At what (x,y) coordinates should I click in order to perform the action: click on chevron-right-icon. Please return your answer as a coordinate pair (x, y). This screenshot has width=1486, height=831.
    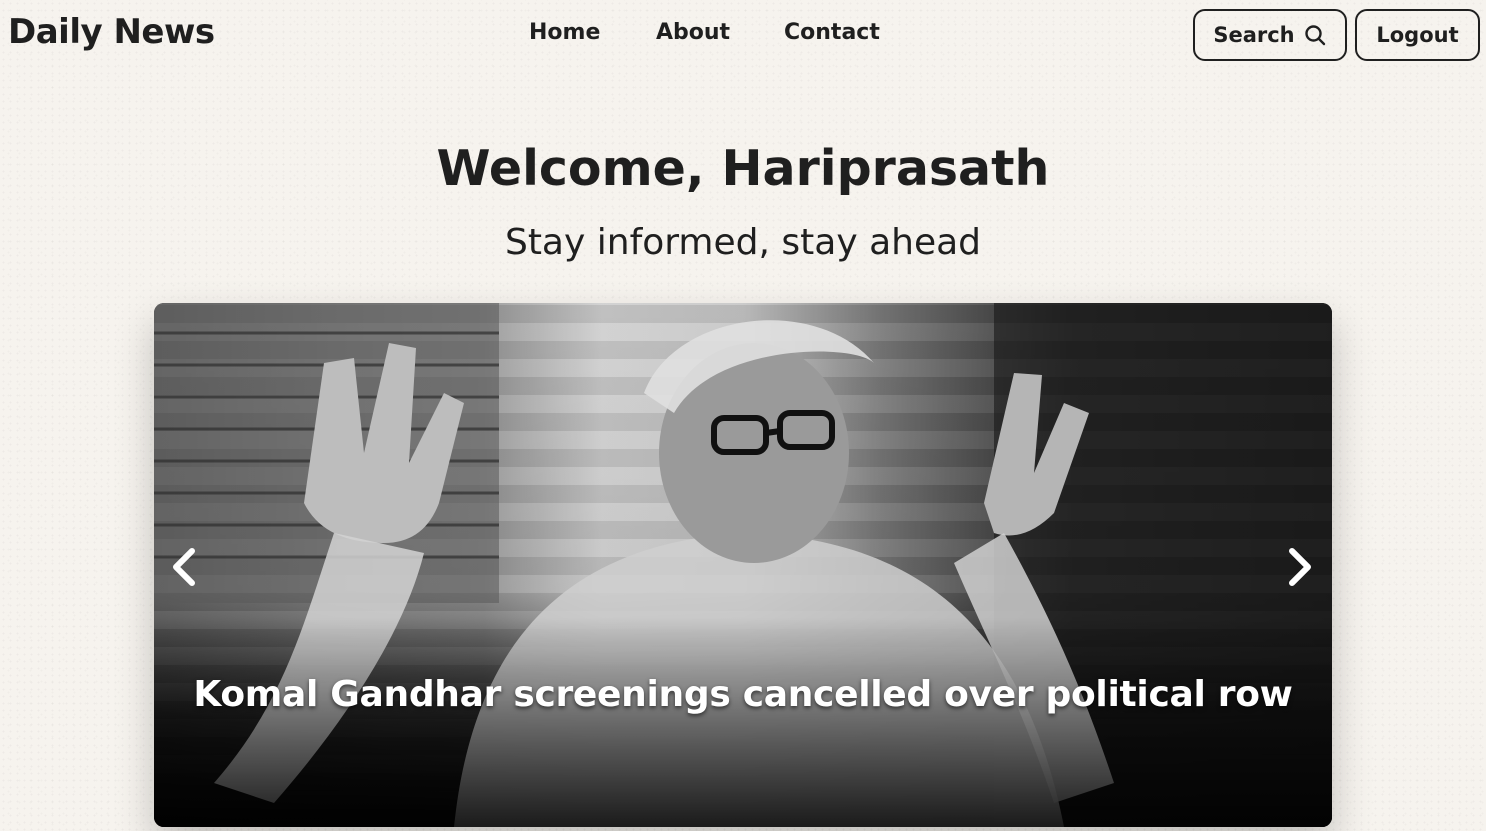
    Looking at the image, I should click on (1300, 567).